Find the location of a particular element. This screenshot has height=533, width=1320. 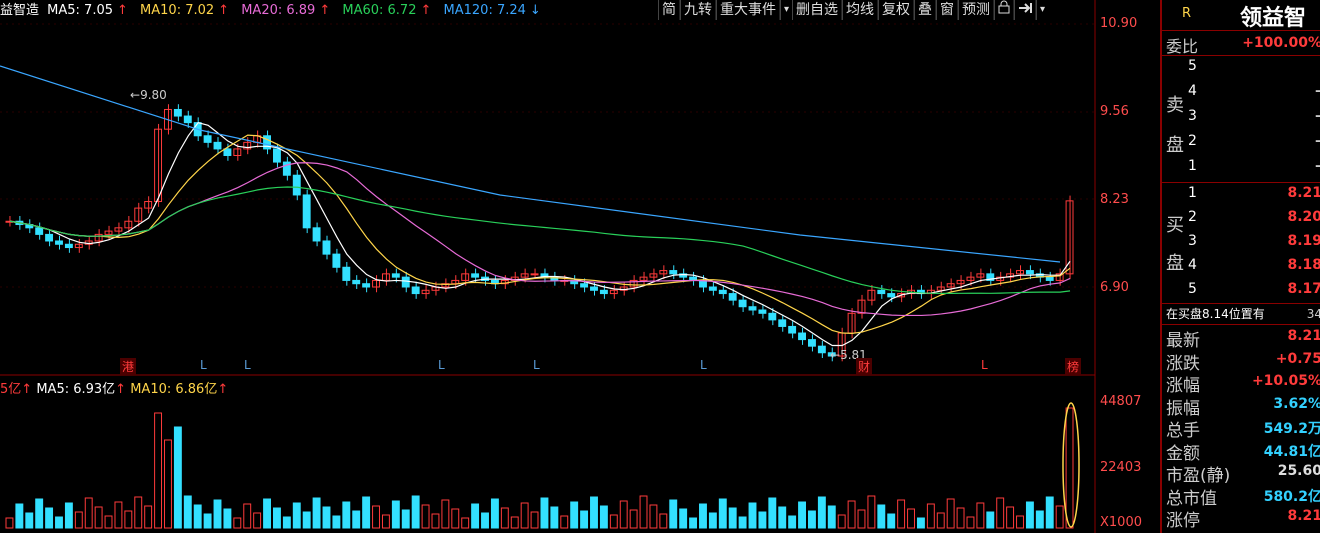

buy-row: 1 8.21 is located at coordinates (1254, 193).